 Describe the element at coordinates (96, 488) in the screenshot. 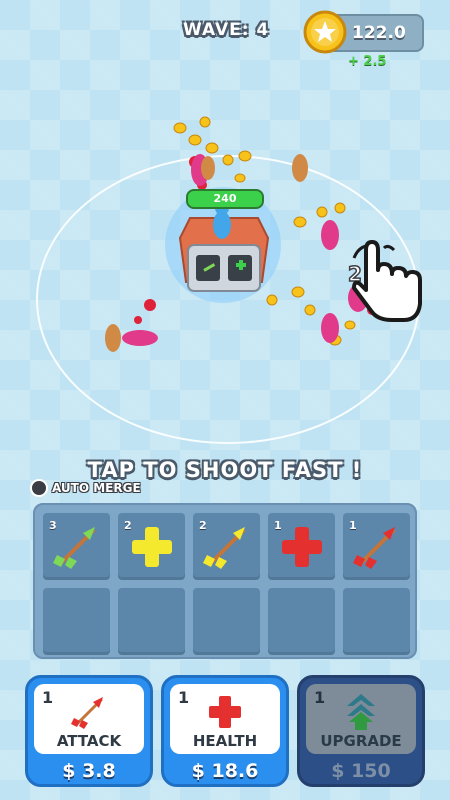

I see `auto-merge-label: AUTO MERGE` at that location.